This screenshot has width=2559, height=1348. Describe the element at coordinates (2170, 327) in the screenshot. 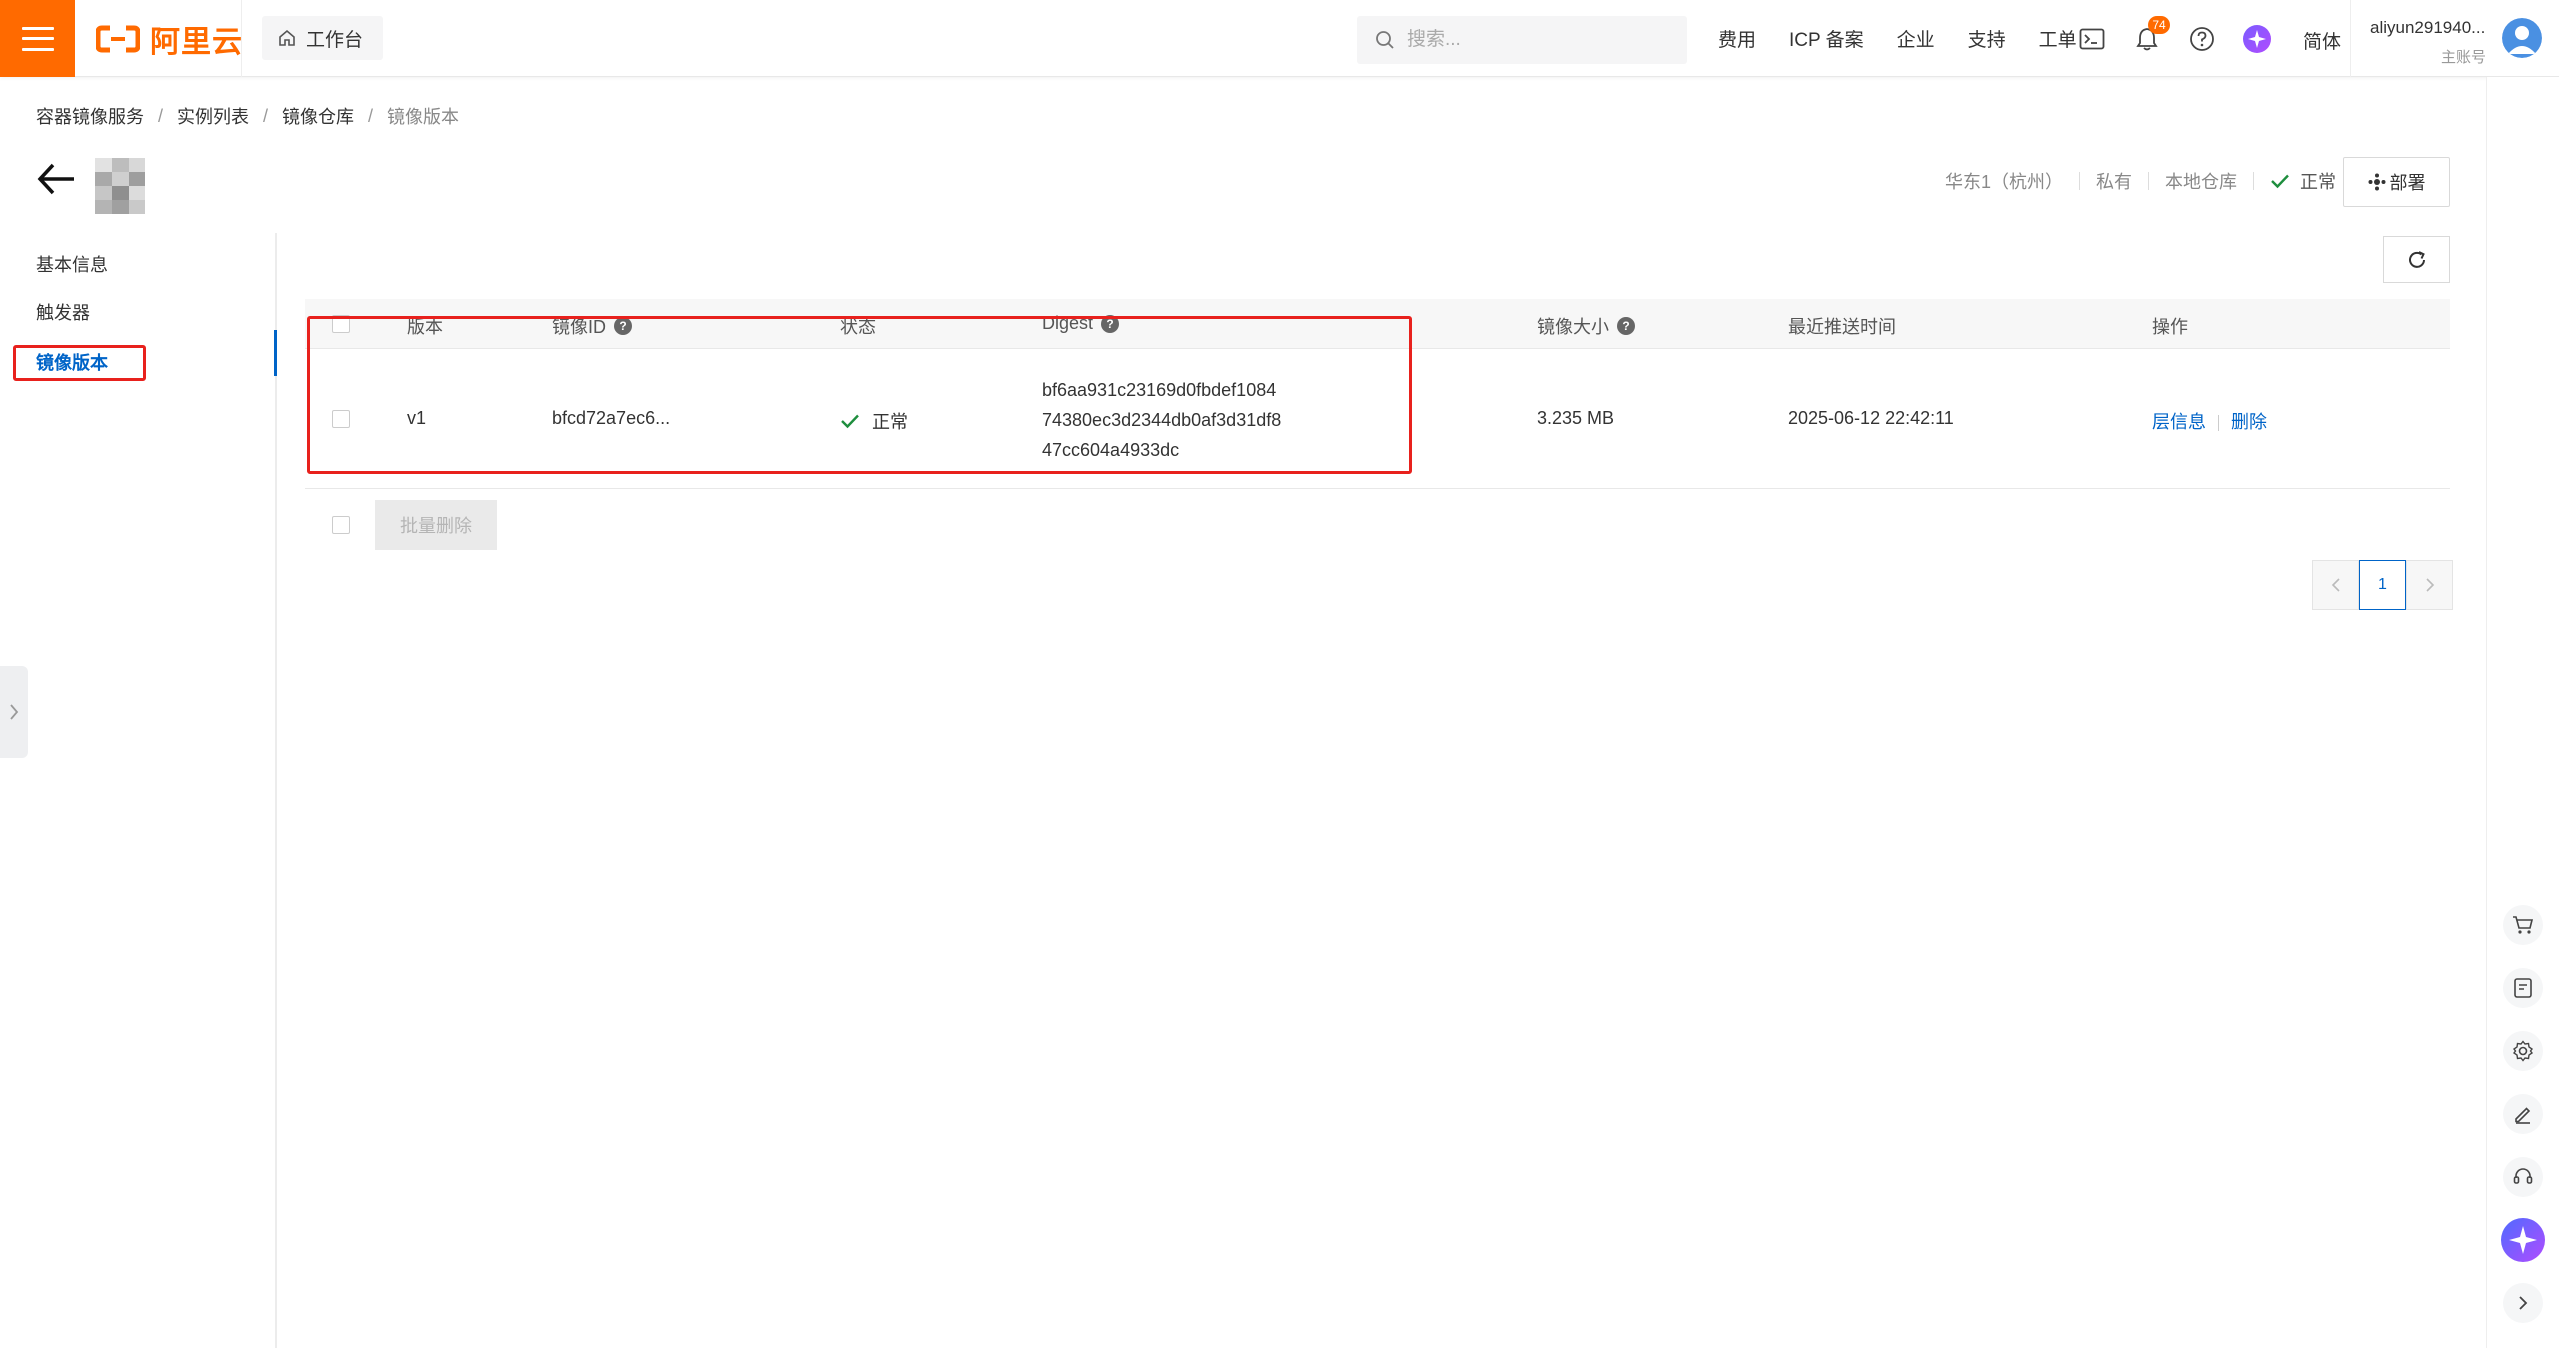

I see `column-header-operations: 操作` at that location.